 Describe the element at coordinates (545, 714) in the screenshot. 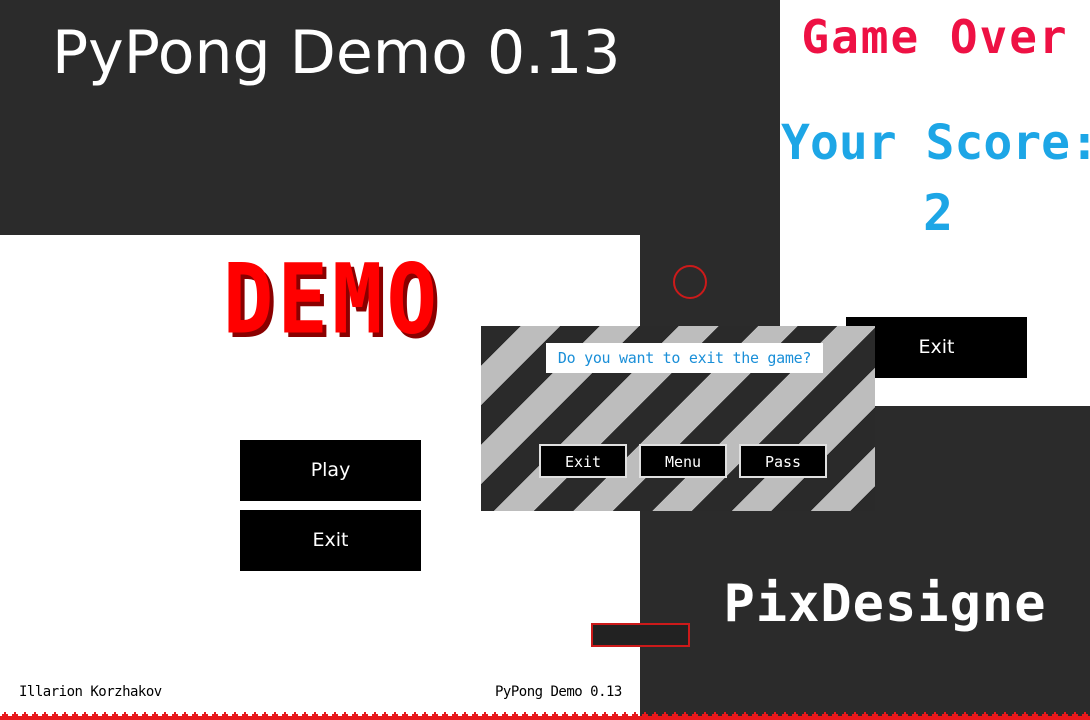

I see `zigzag-border` at that location.